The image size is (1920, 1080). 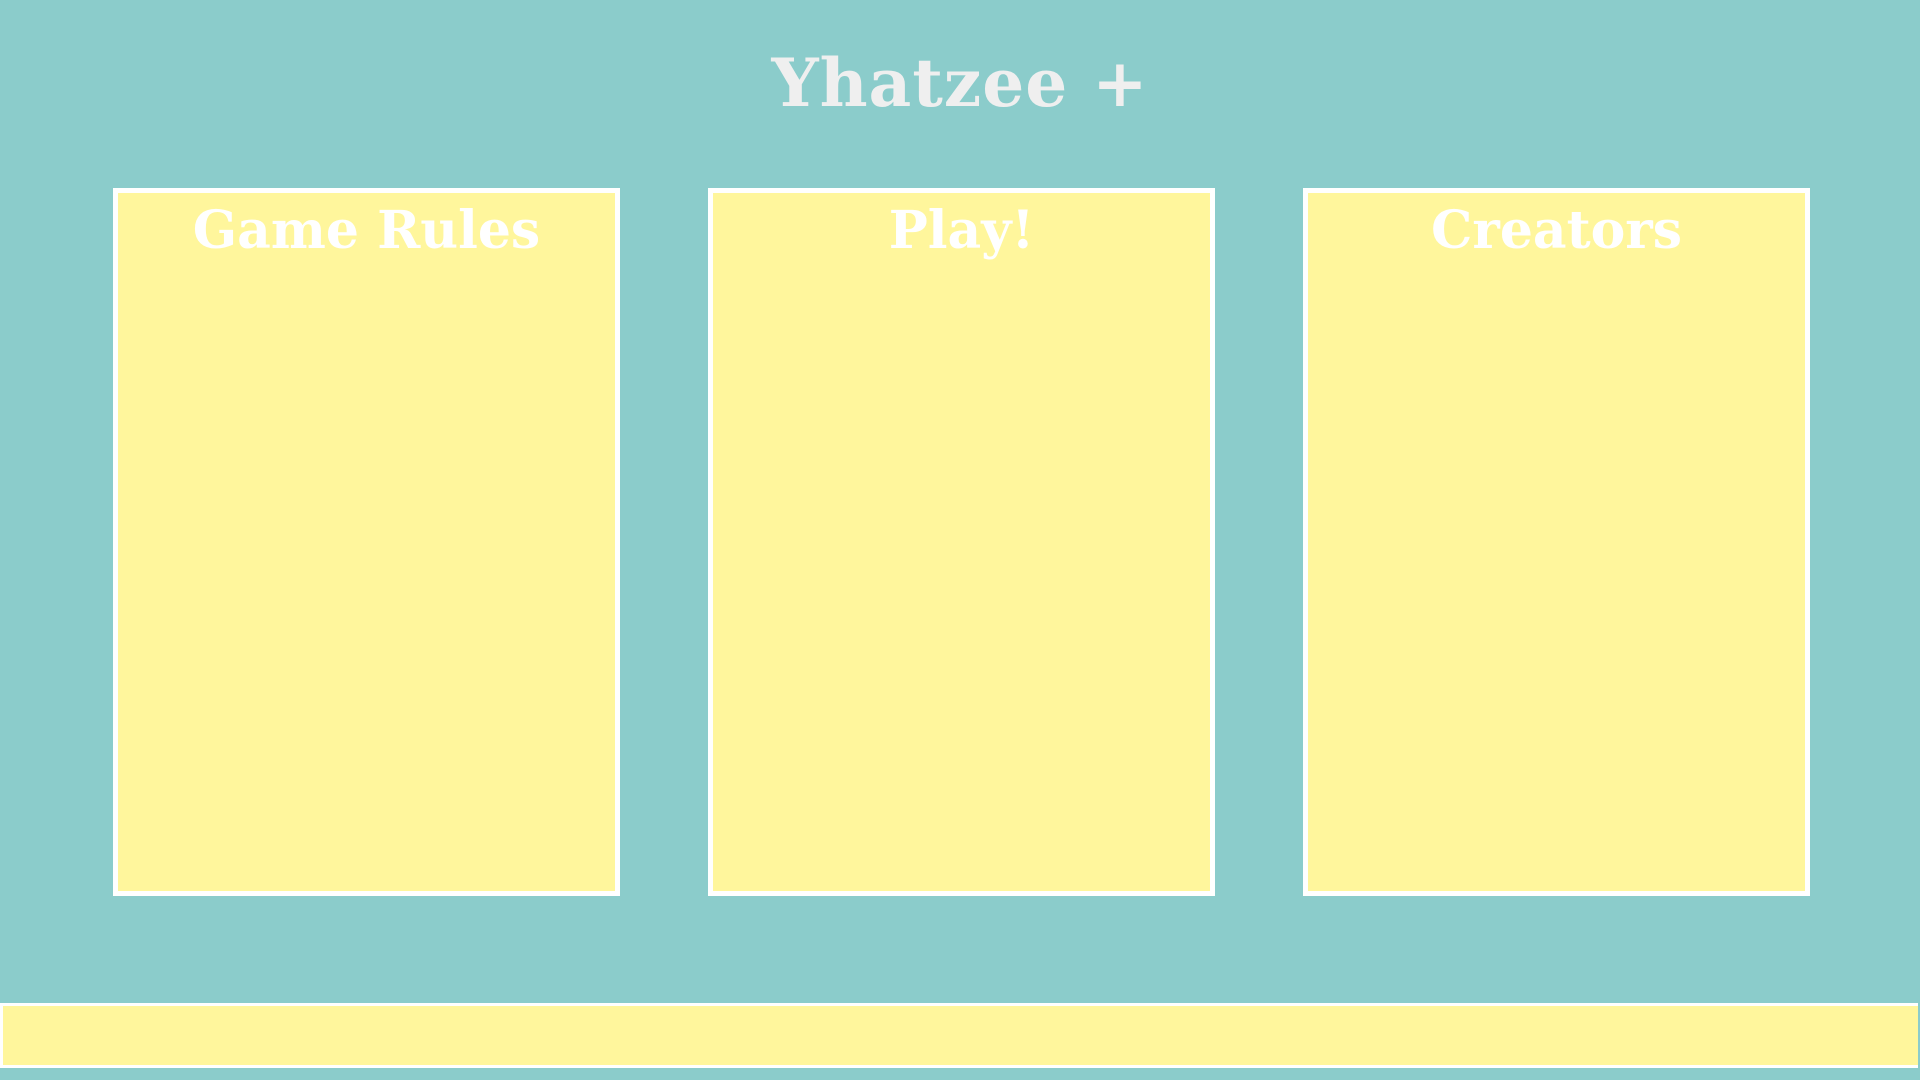 What do you see at coordinates (960, 83) in the screenshot?
I see `page-title: Yhatzee +` at bounding box center [960, 83].